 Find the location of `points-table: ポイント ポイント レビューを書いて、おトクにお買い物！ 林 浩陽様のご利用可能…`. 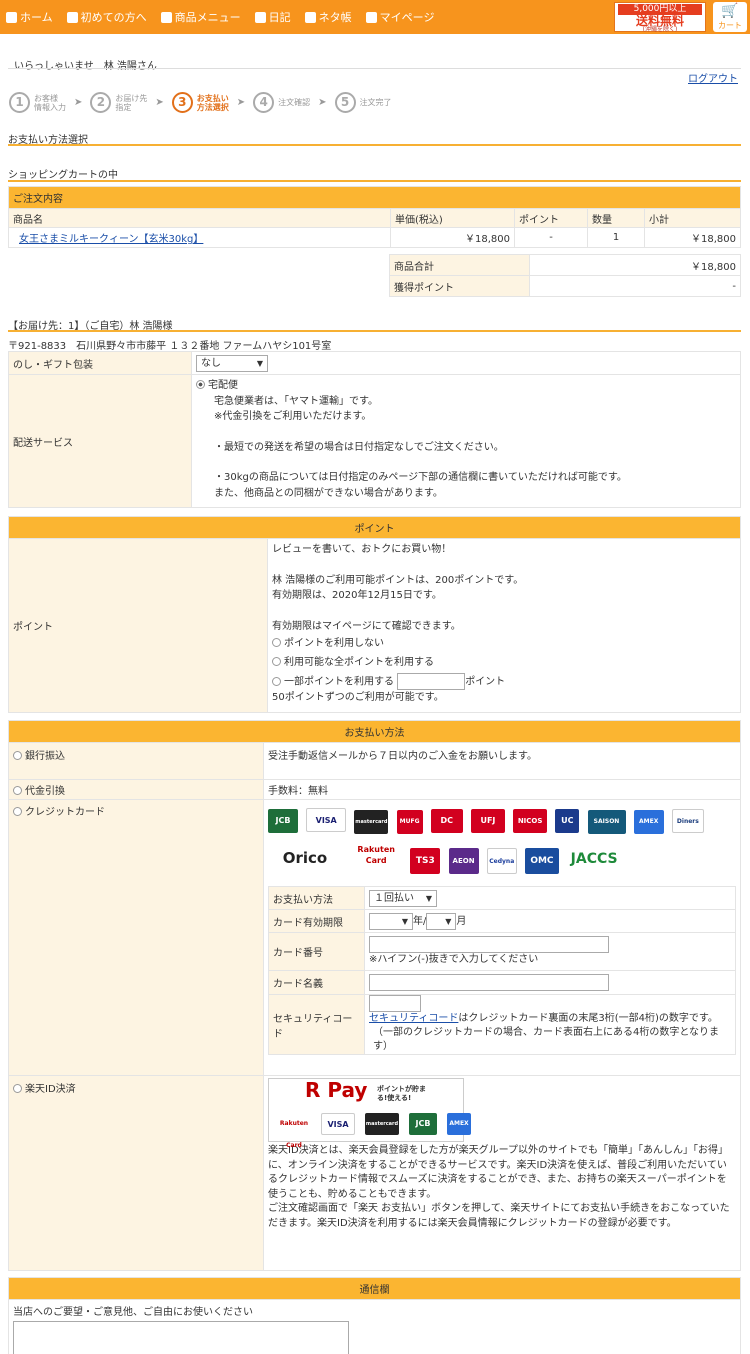

points-table: ポイント ポイント レビューを書いて、おトクにお買い物！ 林 浩陽様のご利用可能… is located at coordinates (374, 614).